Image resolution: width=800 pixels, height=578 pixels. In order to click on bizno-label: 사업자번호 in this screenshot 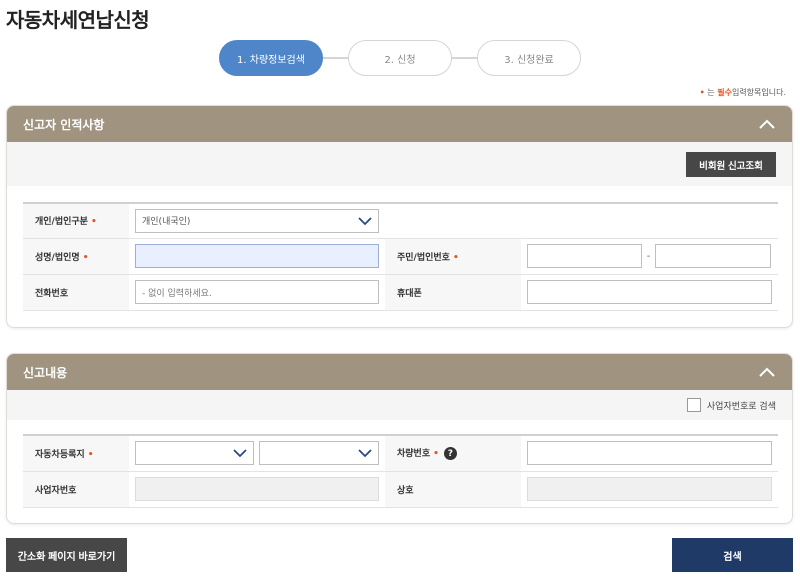, I will do `click(56, 490)`.